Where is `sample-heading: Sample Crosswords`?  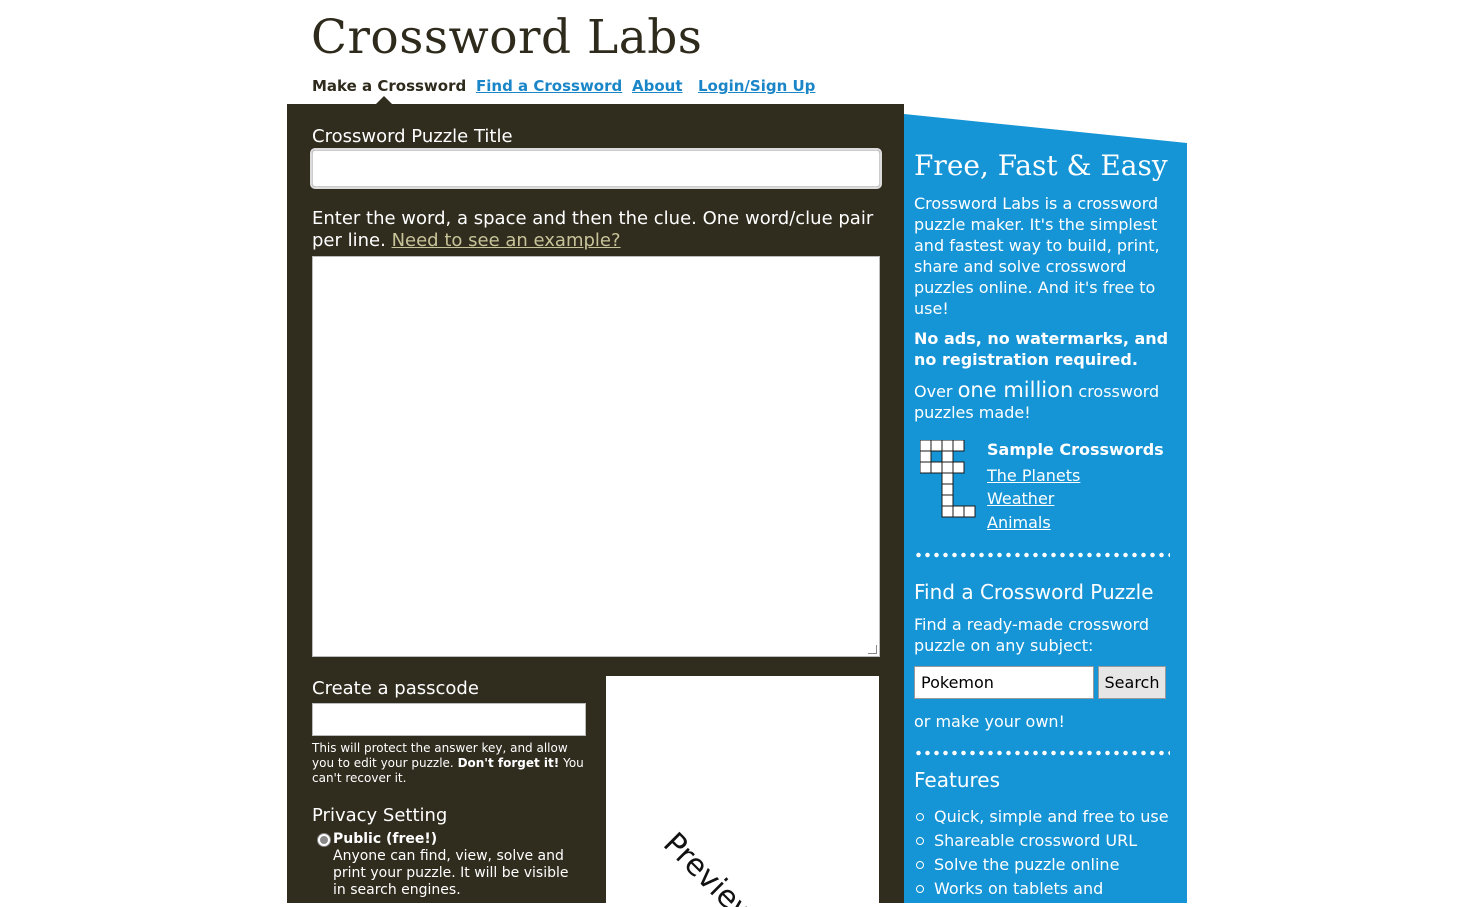 sample-heading: Sample Crosswords is located at coordinates (1075, 449).